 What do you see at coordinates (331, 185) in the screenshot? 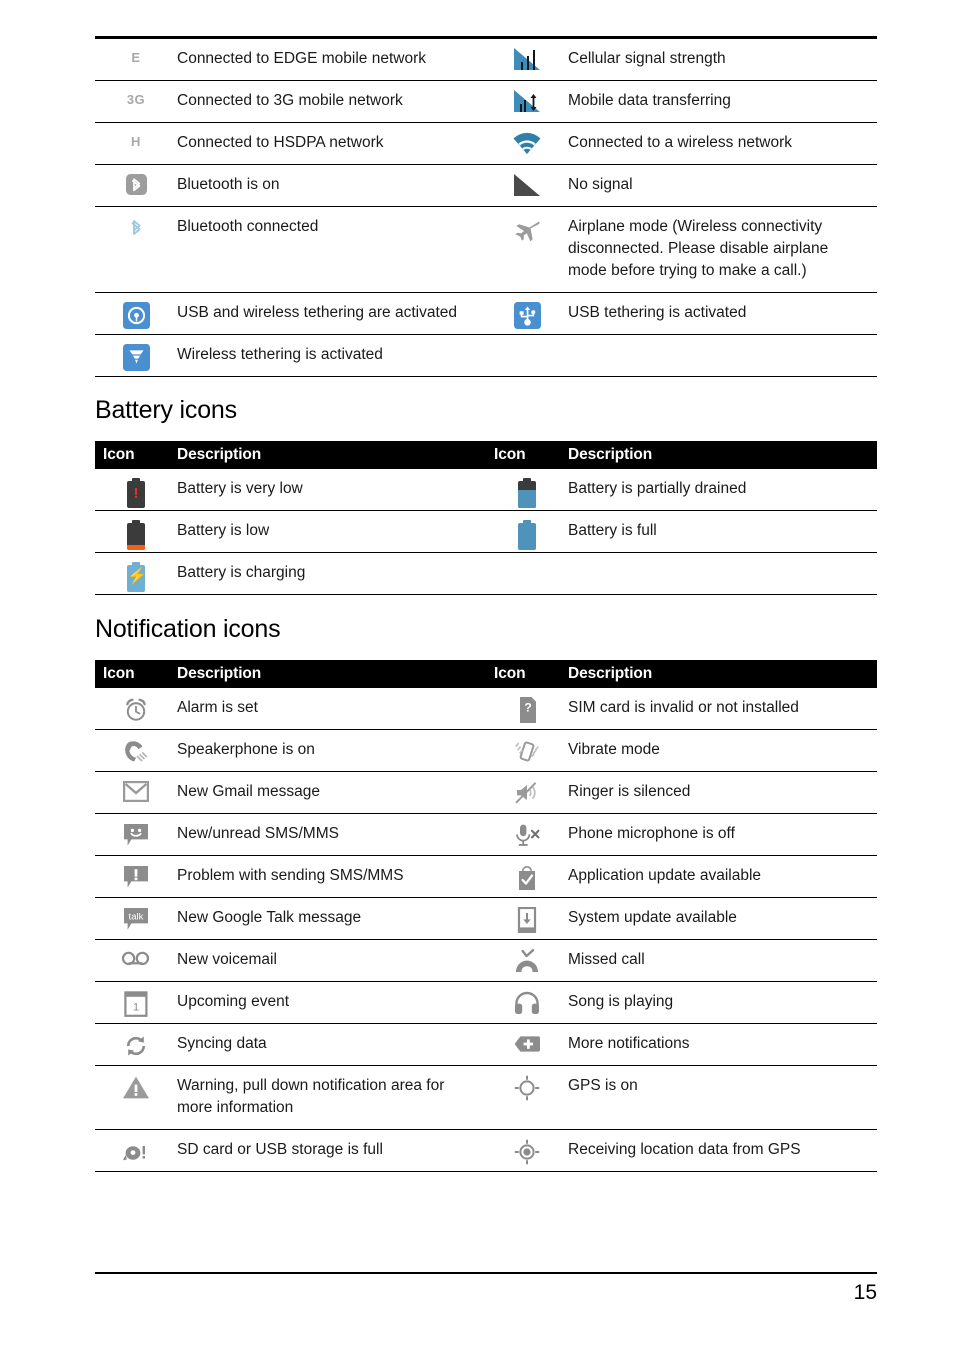
I see `description-cell: Bluetooth is on` at bounding box center [331, 185].